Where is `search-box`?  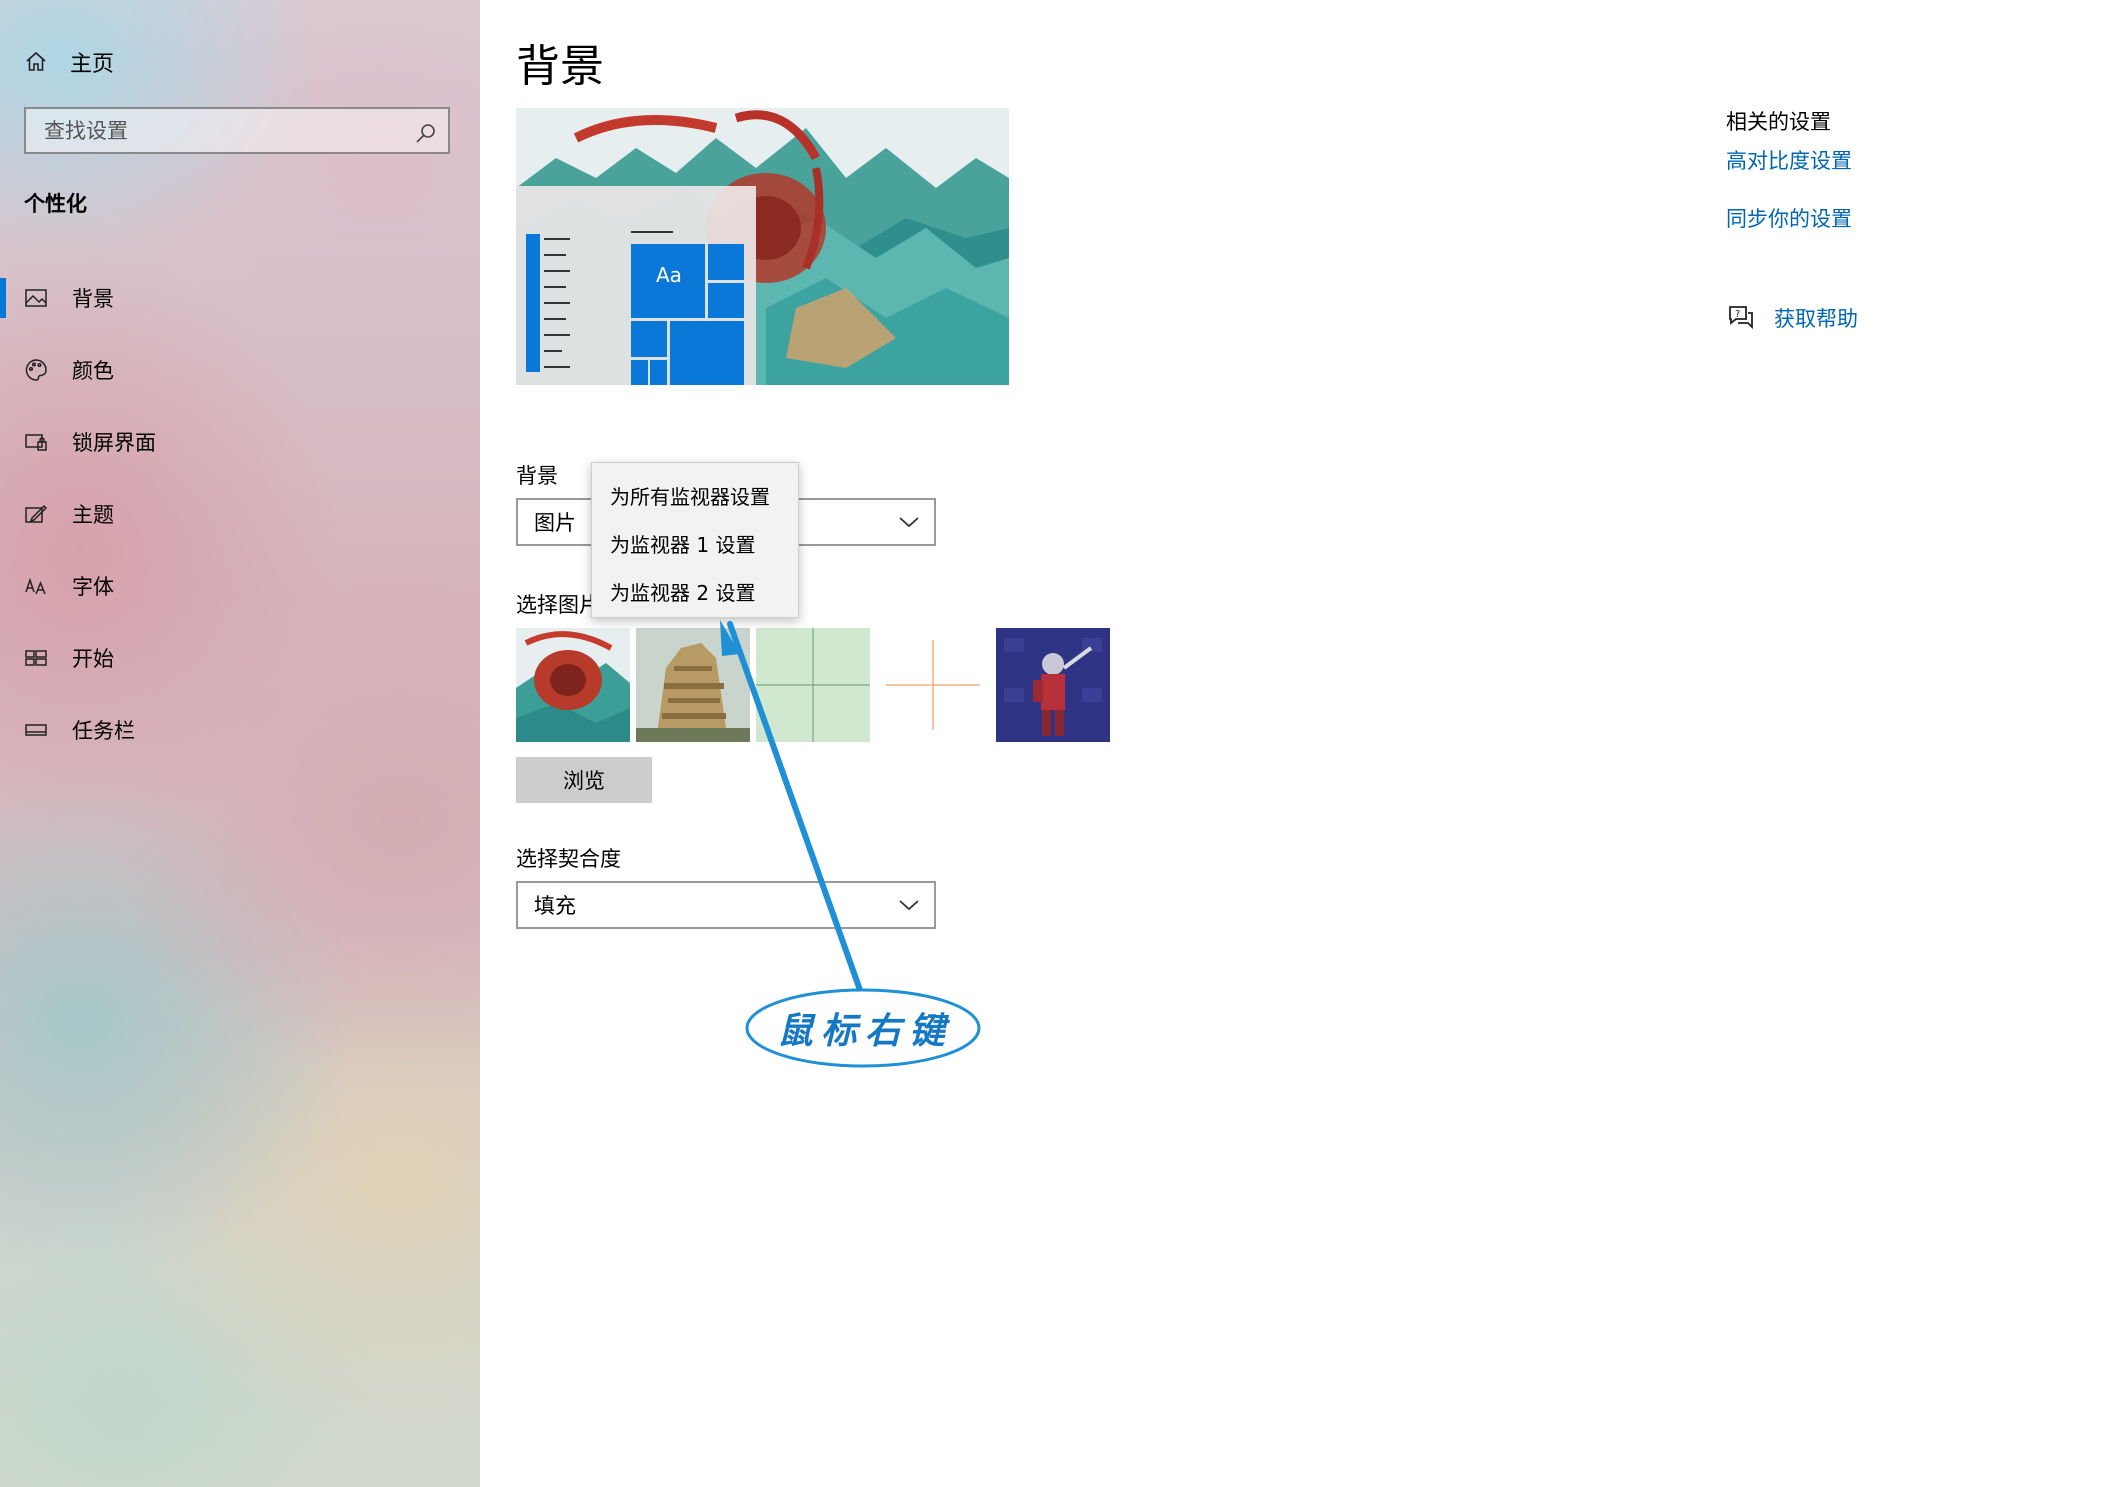 search-box is located at coordinates (237, 130).